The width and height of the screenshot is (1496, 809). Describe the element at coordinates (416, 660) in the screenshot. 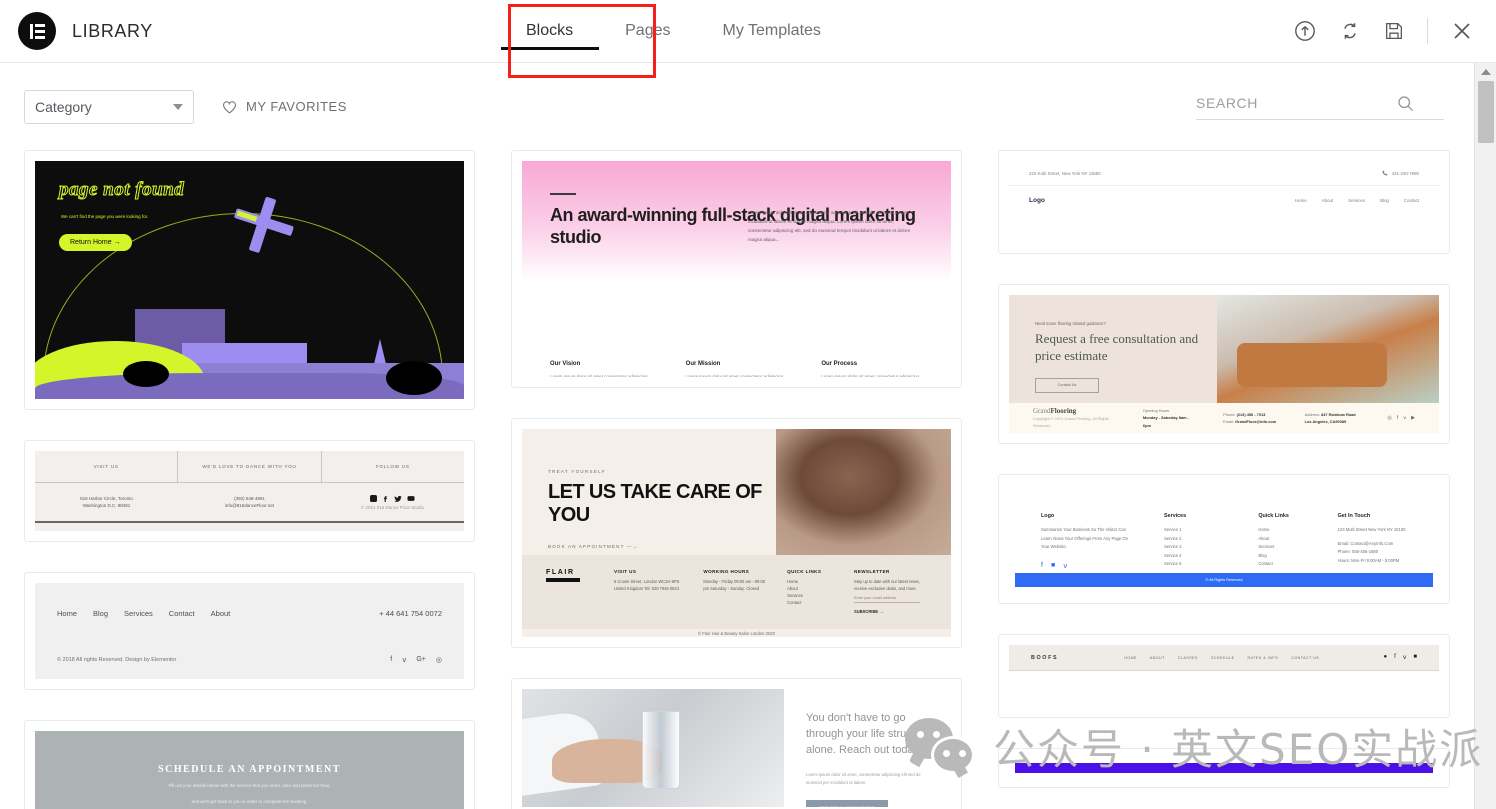

I see `footer-nav-socials: f 𝗏 G+ ◎` at that location.